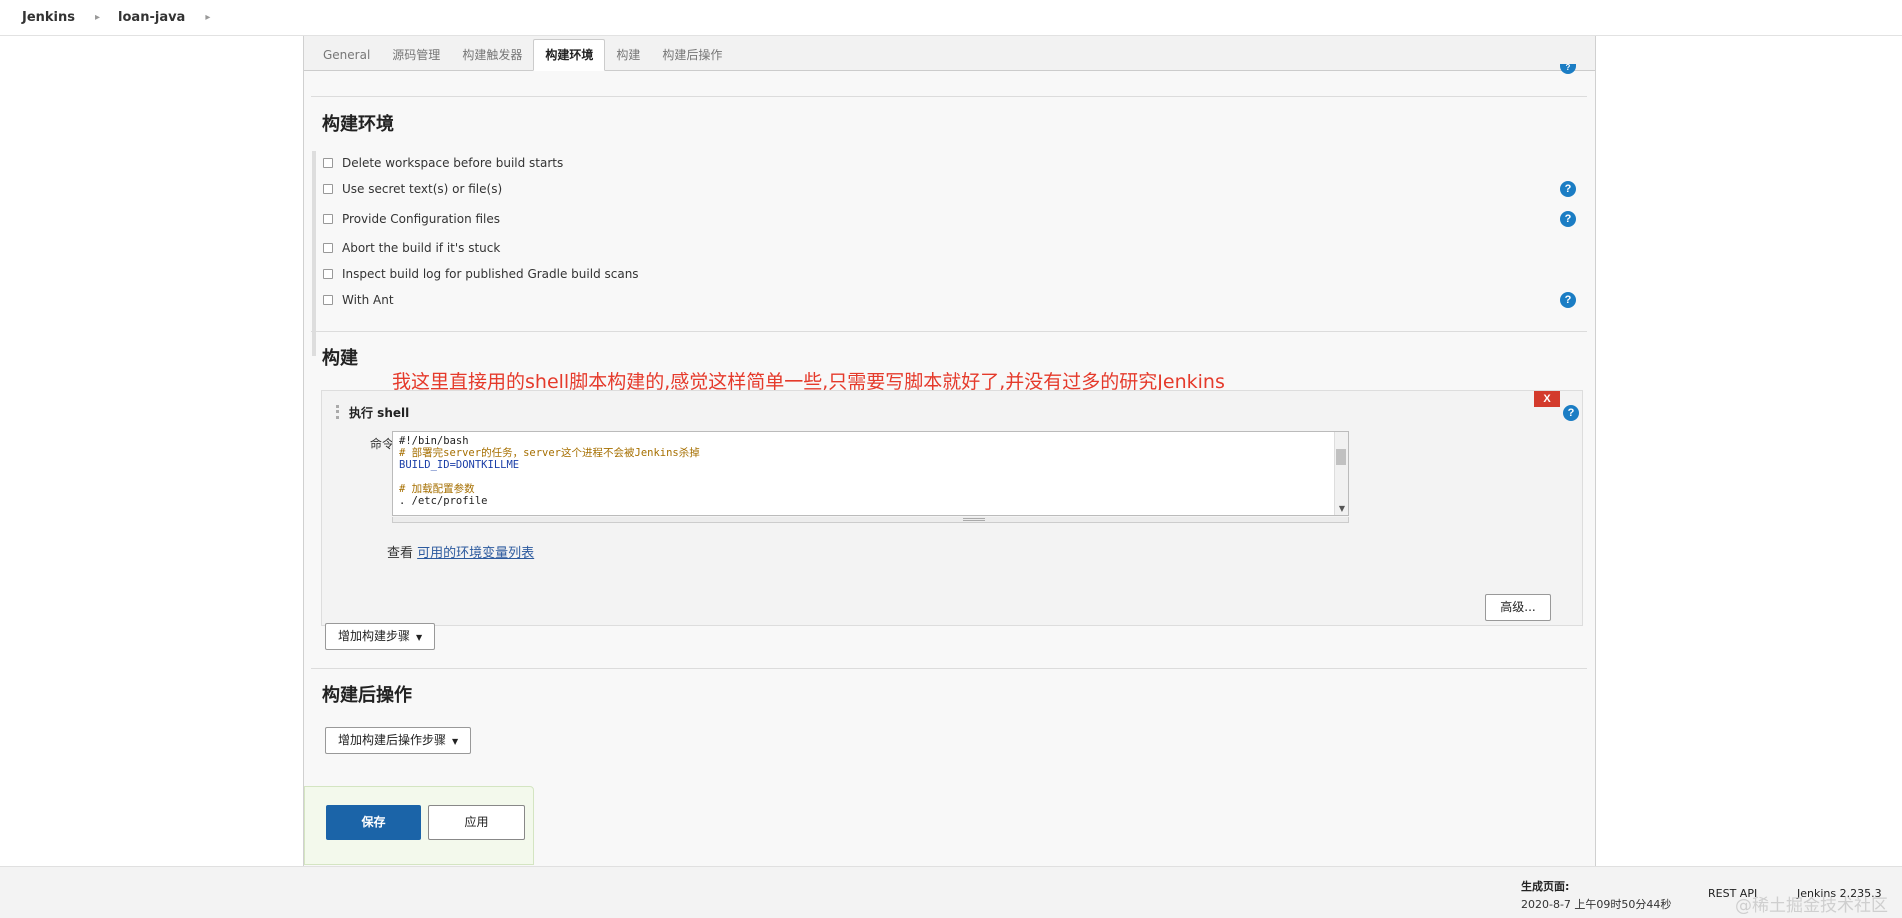  I want to click on generated-label: 生成页面:, so click(1545, 886).